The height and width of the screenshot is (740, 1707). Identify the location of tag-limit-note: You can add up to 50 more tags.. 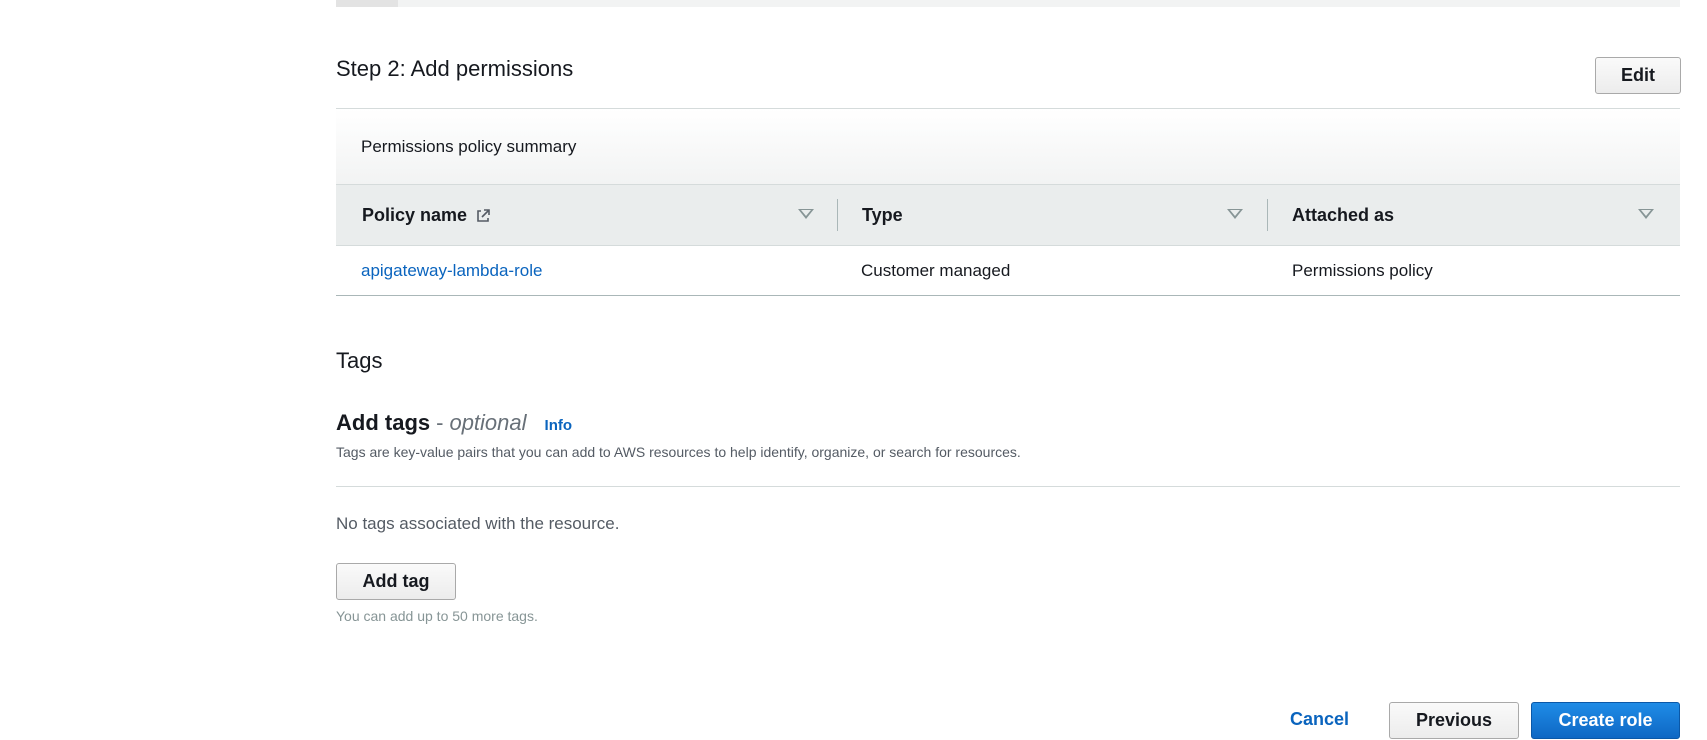
(437, 616).